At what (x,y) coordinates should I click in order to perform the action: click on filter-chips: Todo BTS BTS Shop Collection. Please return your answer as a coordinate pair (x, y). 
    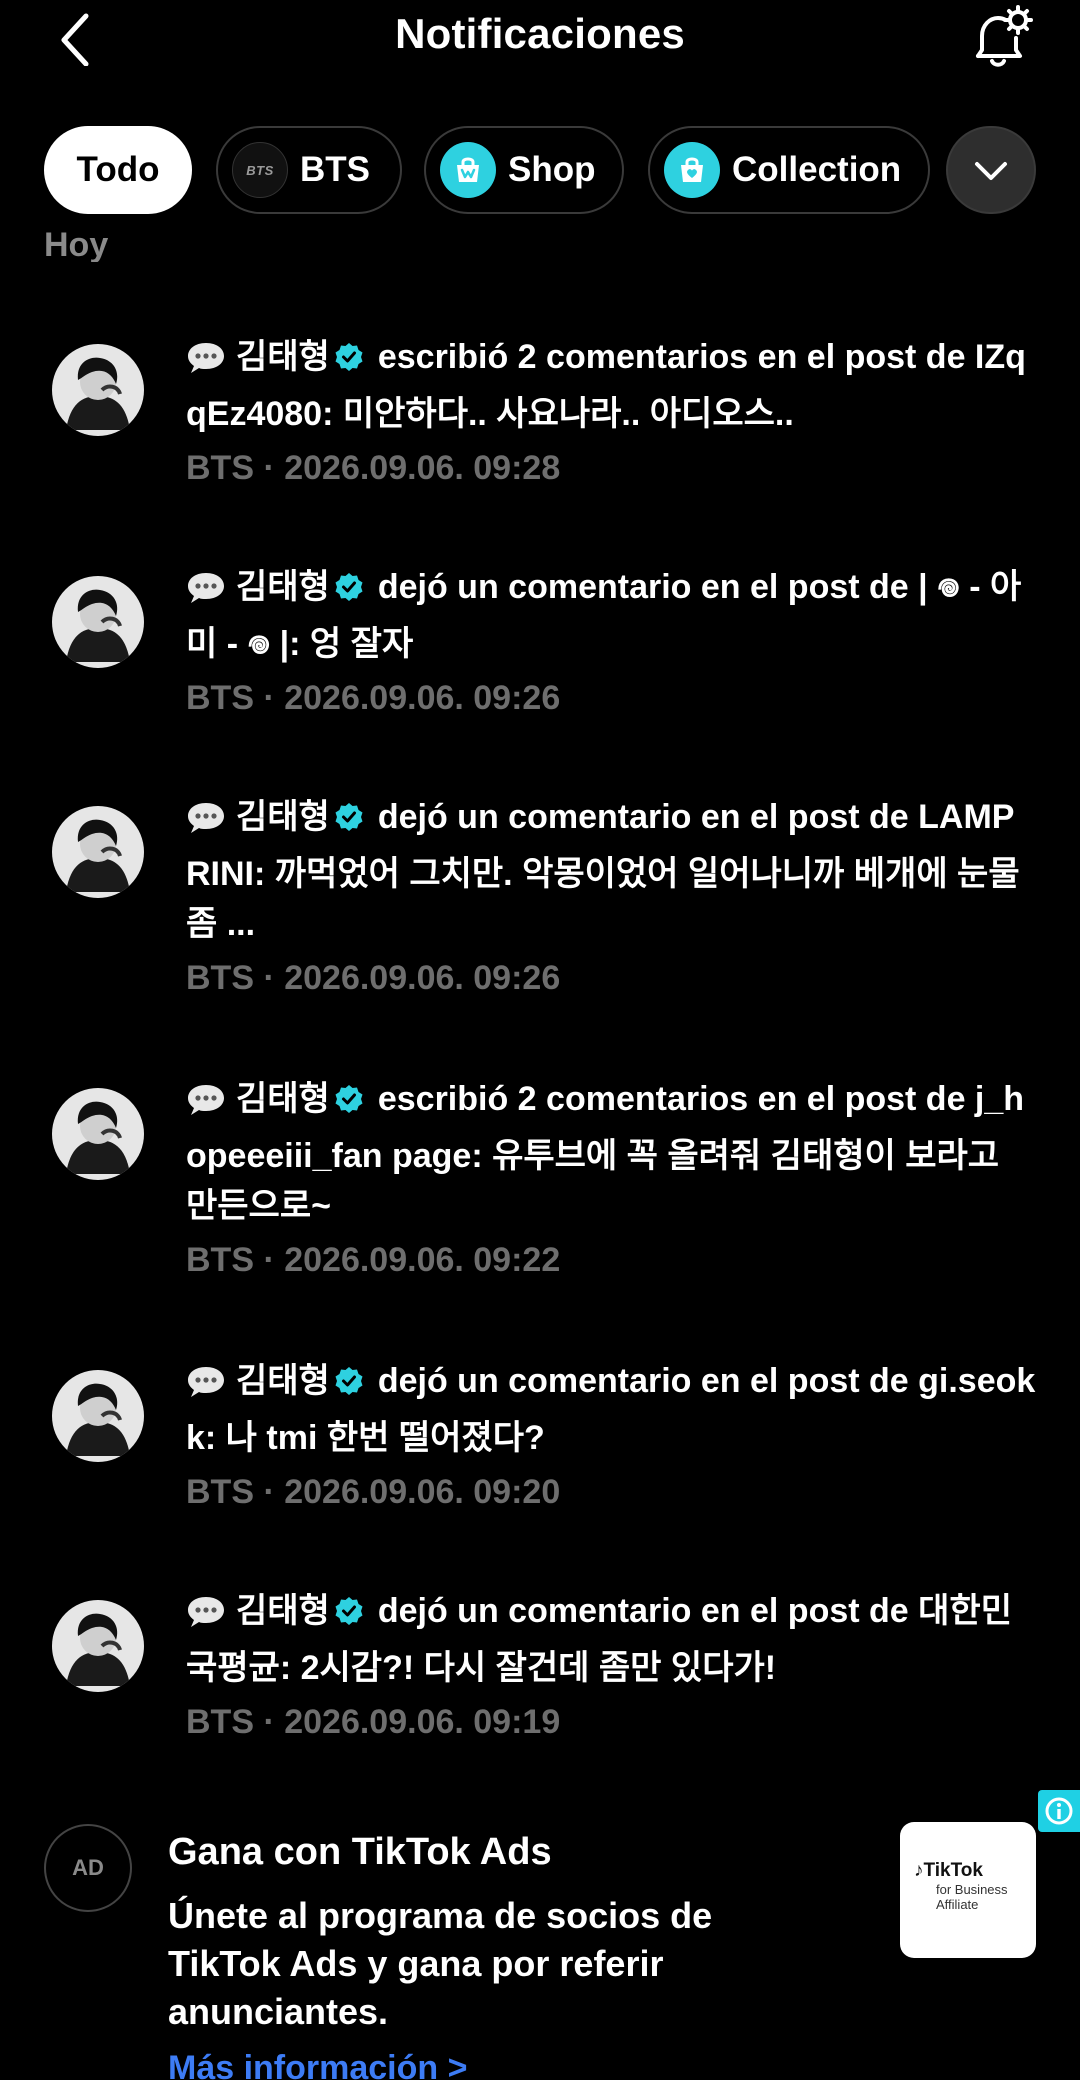
    Looking at the image, I should click on (562, 171).